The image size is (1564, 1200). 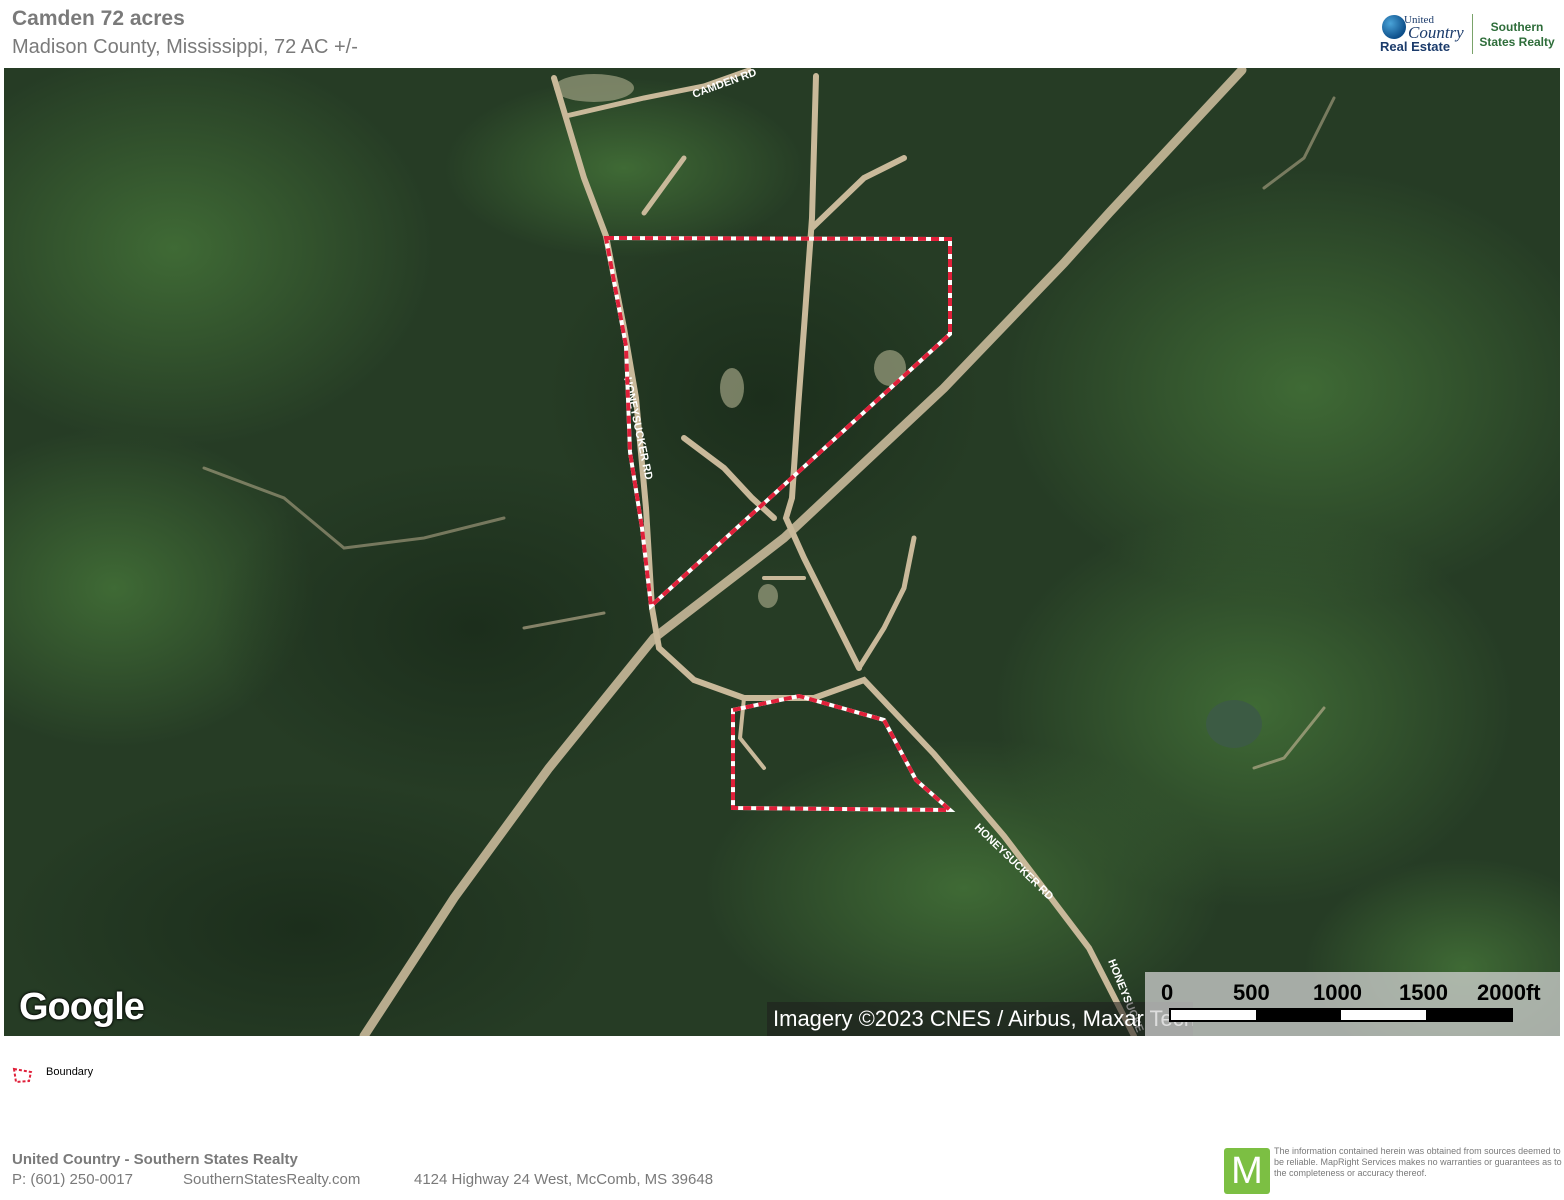 What do you see at coordinates (1234, 724) in the screenshot?
I see `pond` at bounding box center [1234, 724].